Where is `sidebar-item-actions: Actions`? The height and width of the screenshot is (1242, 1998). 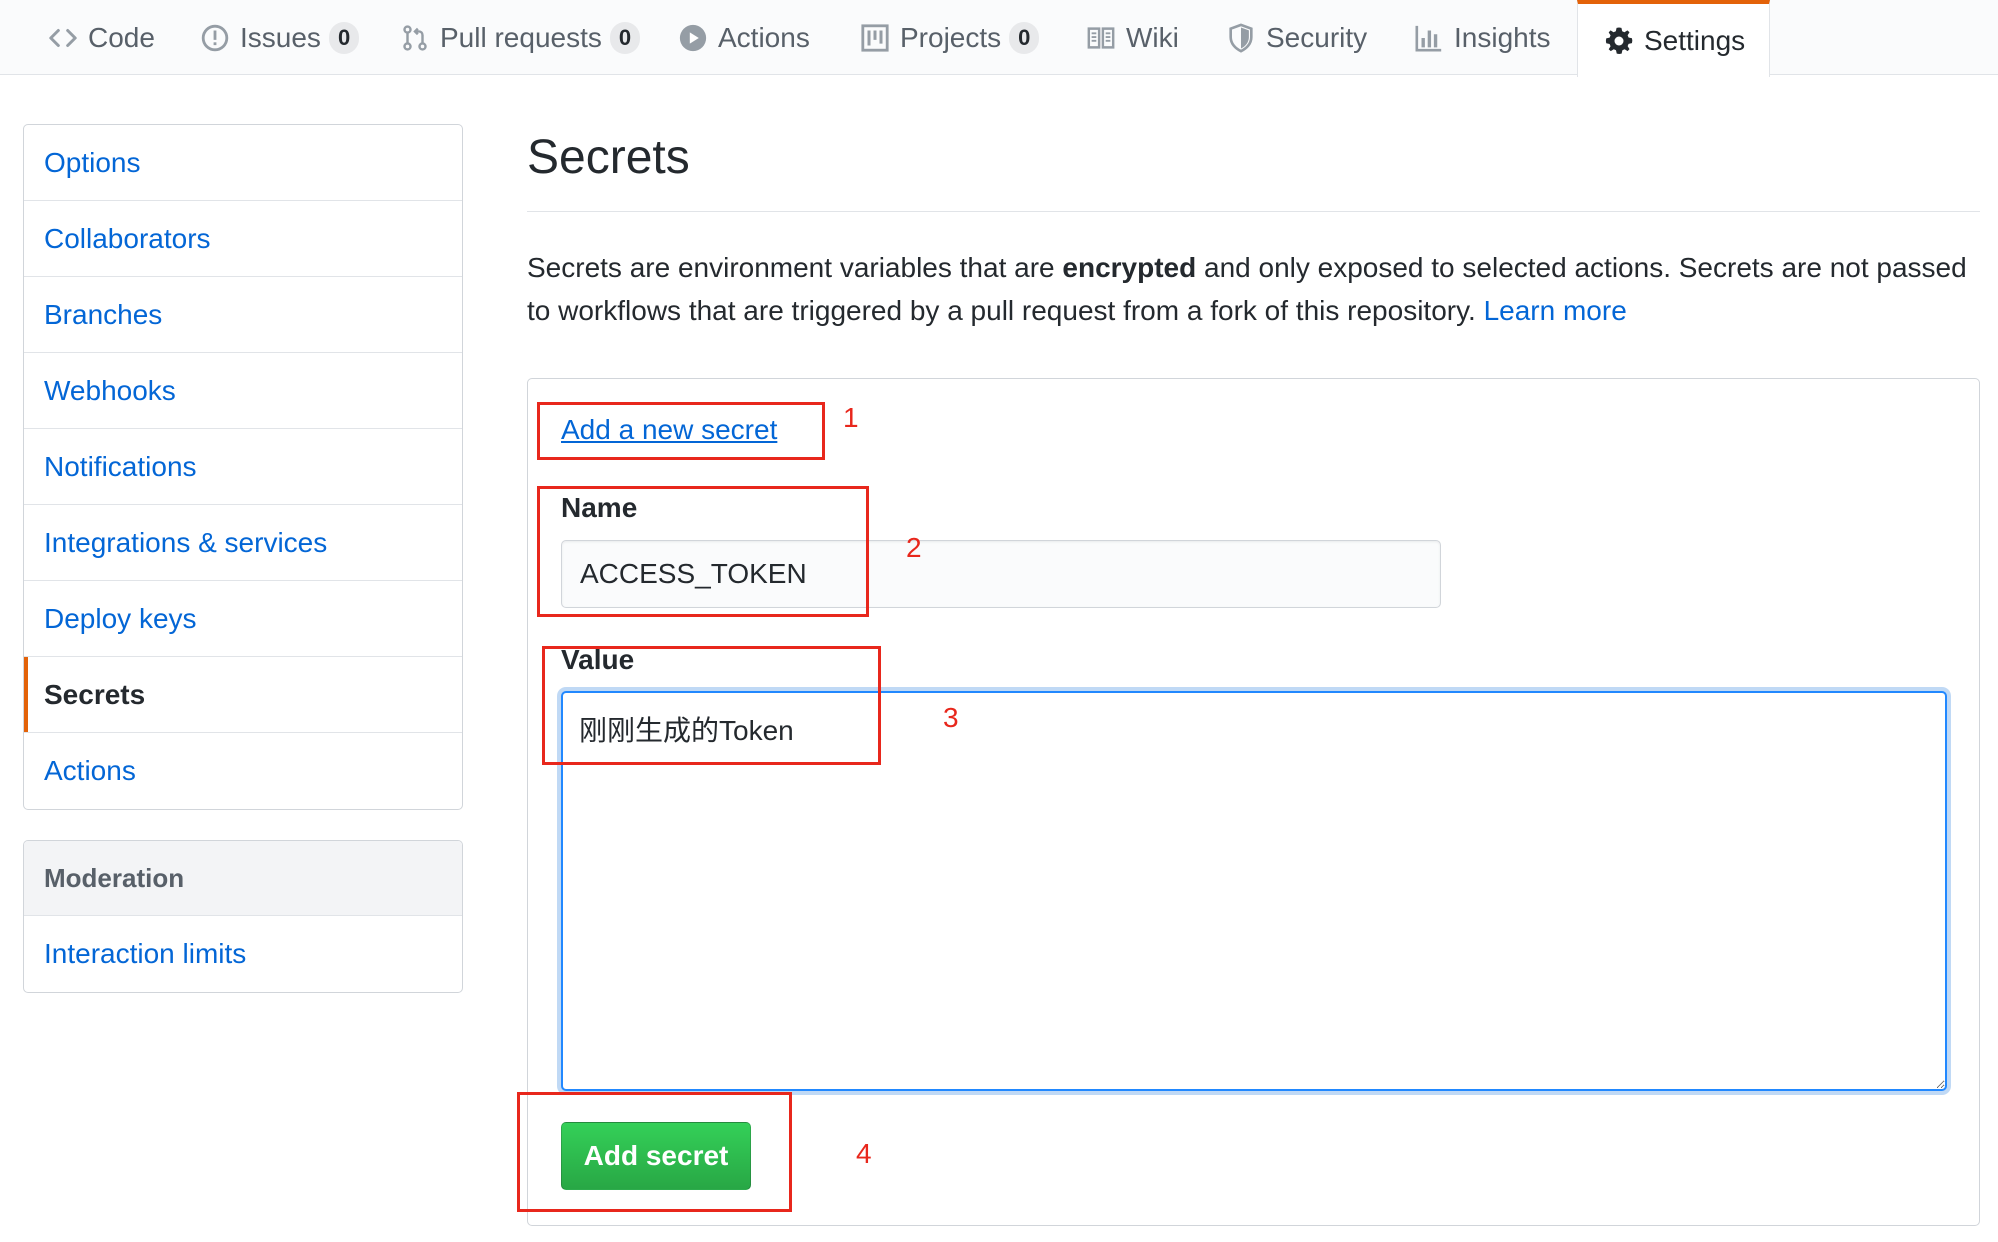
sidebar-item-actions: Actions is located at coordinates (243, 771).